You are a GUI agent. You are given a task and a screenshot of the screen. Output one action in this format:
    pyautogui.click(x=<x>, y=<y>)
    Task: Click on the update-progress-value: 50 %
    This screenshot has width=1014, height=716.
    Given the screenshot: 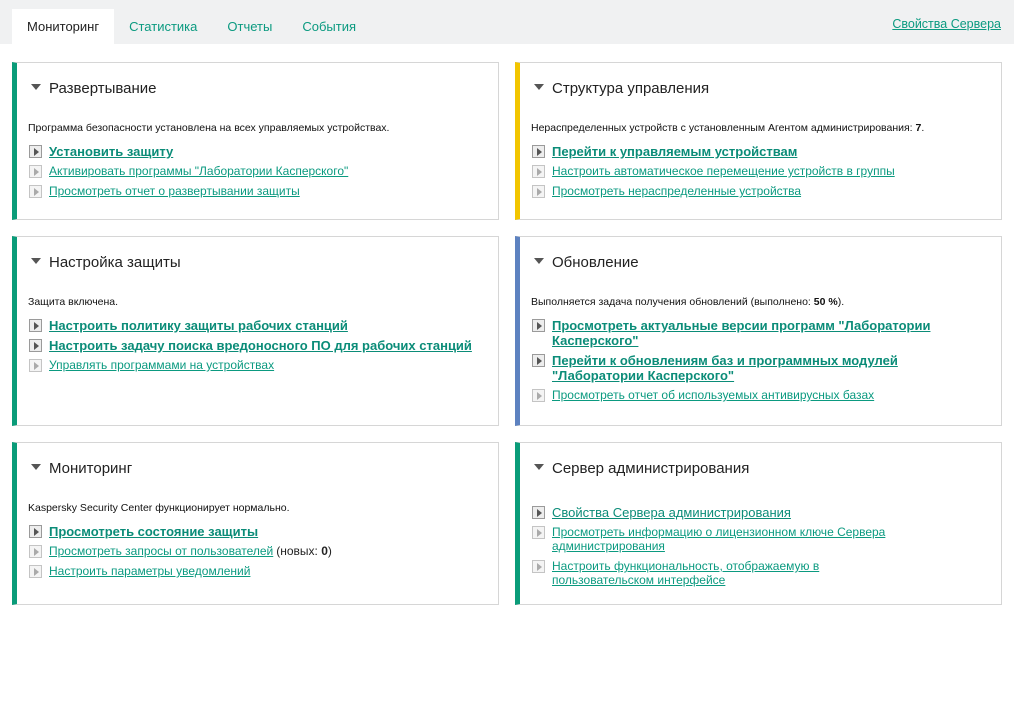 What is the action you would take?
    pyautogui.click(x=825, y=302)
    